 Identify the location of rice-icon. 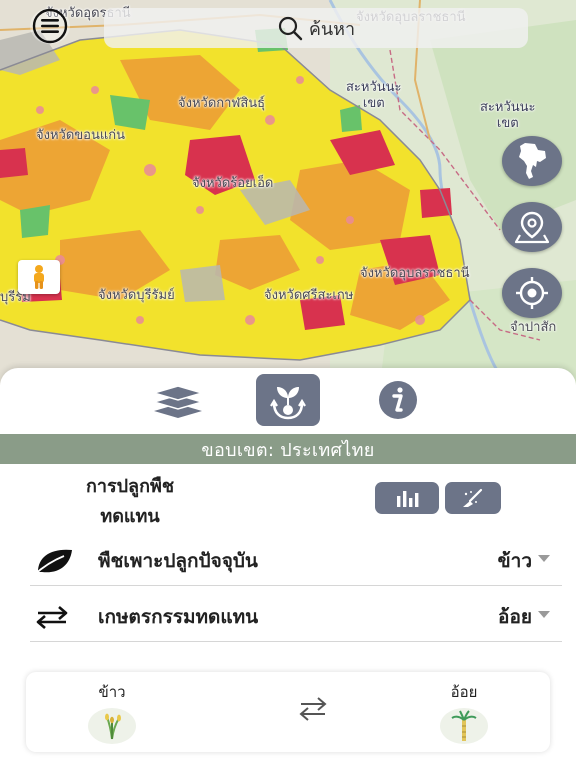
(112, 726).